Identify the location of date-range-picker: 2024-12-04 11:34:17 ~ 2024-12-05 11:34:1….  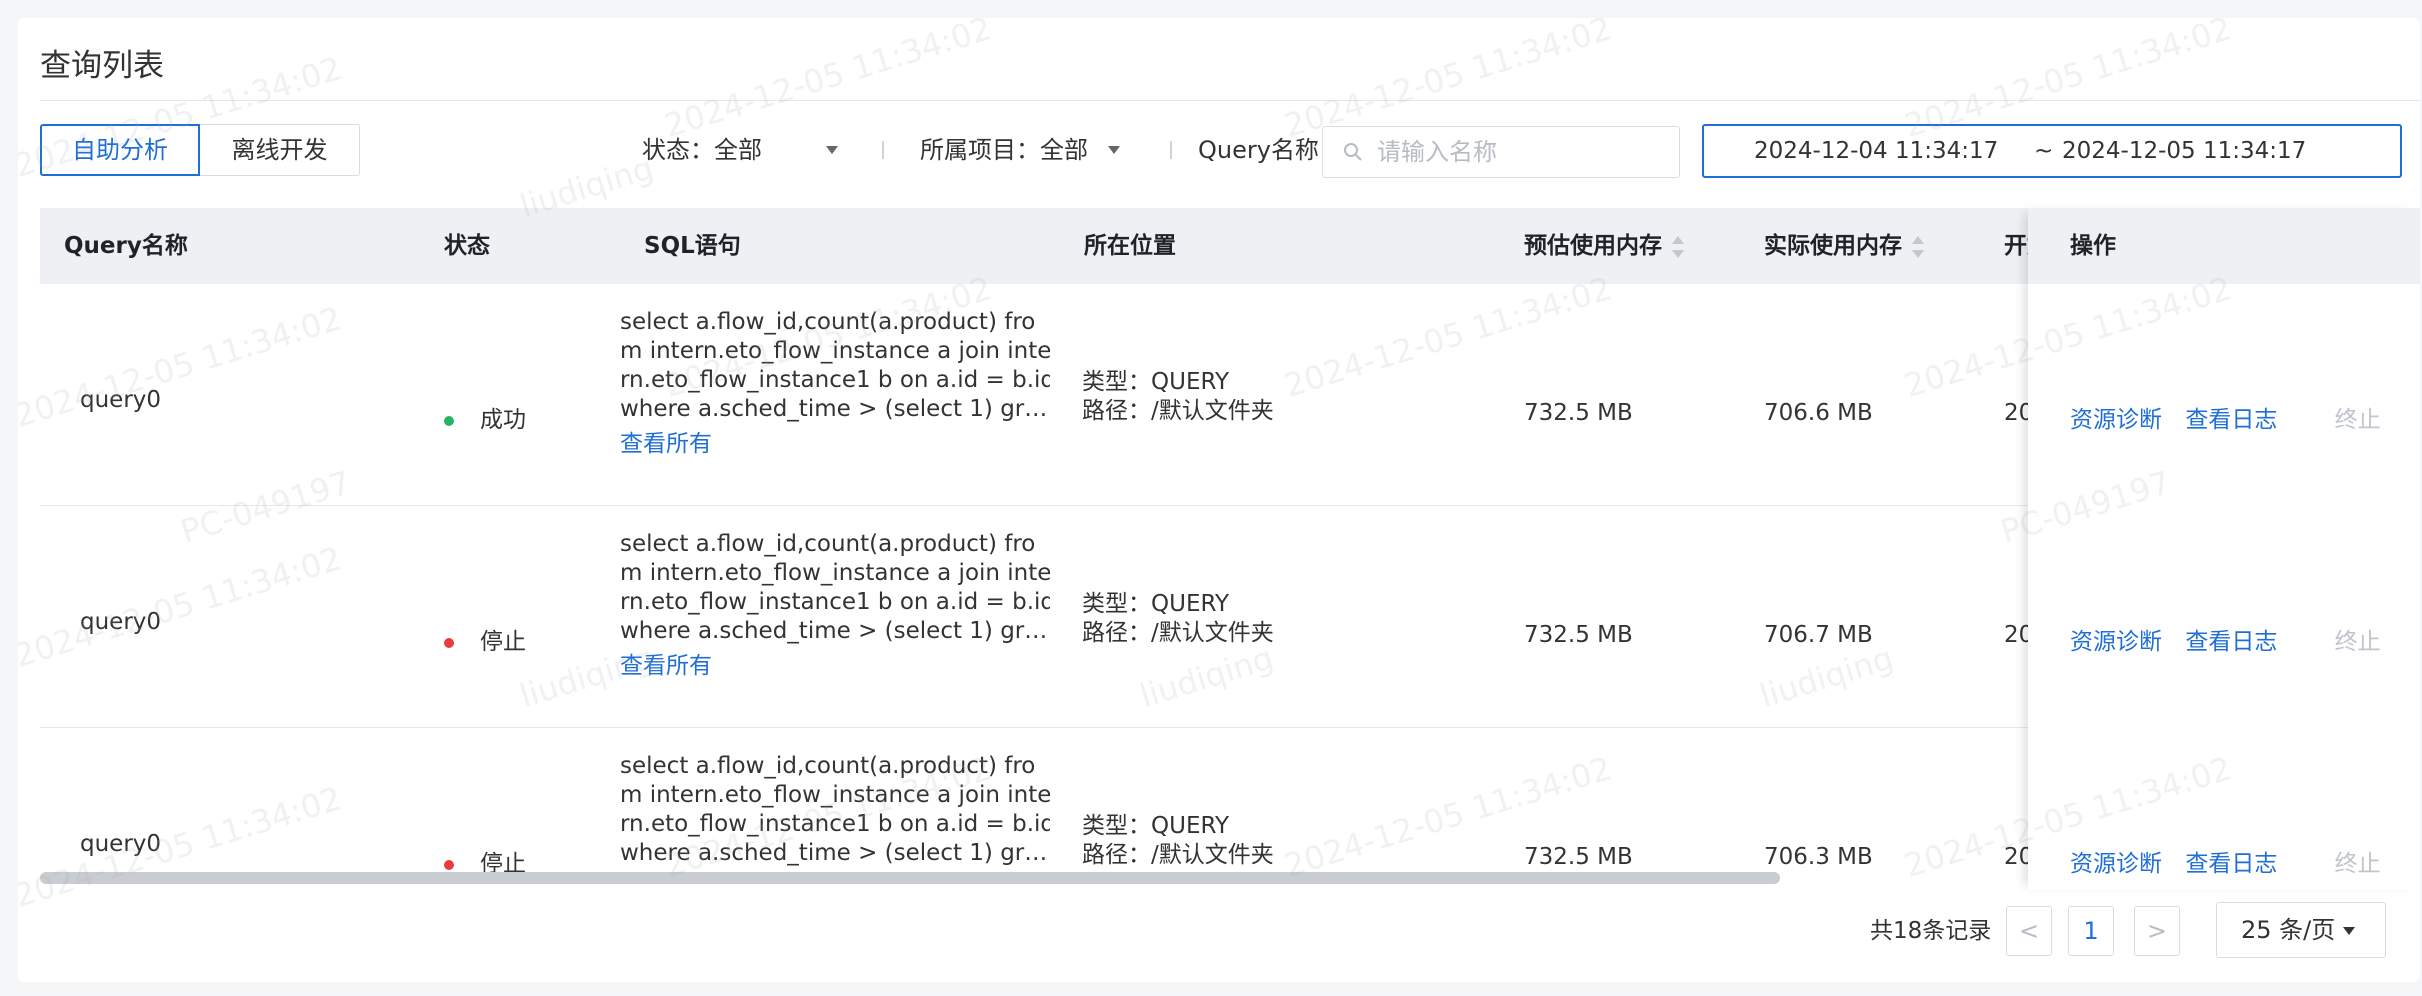
(2052, 151).